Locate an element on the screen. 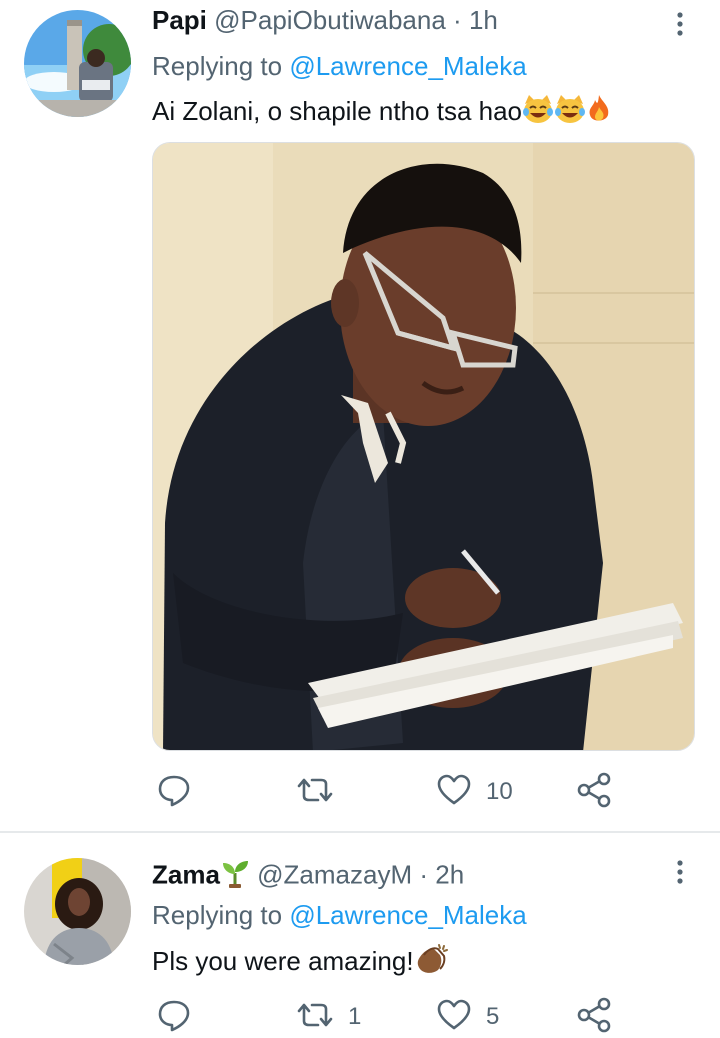  like-count: 5 is located at coordinates (493, 1016).